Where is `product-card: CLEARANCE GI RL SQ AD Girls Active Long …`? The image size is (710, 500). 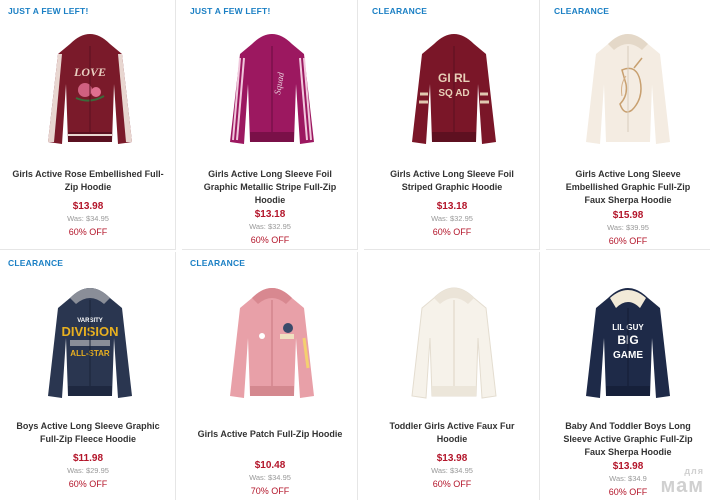 product-card: CLEARANCE GI RL SQ AD Girls Active Long … is located at coordinates (452, 125).